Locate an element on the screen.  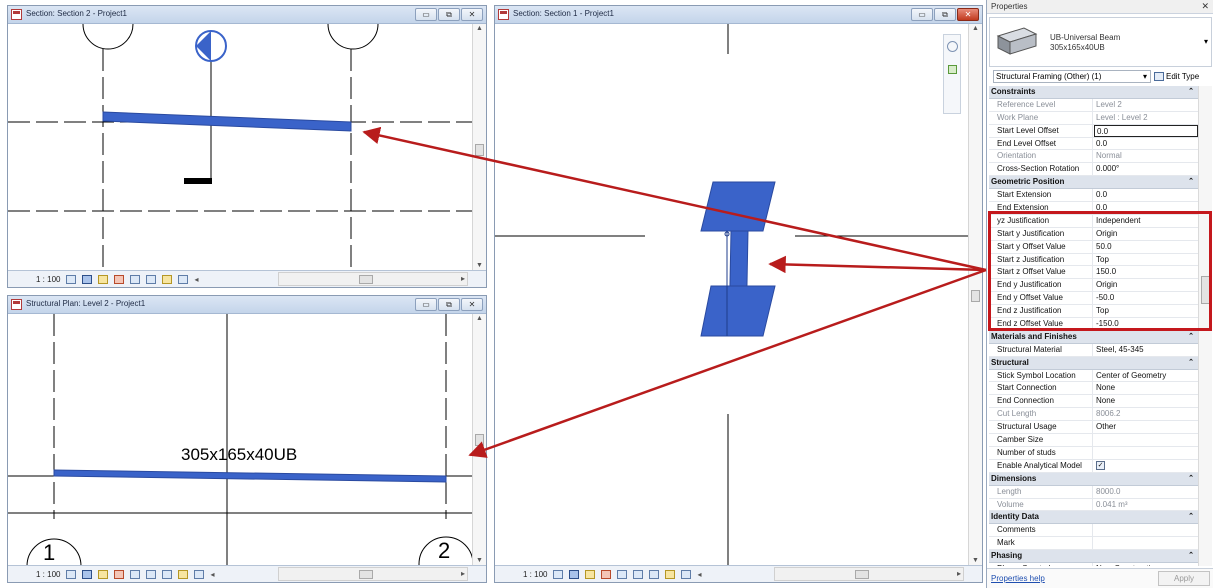
property-row: End Extension 0.0 is located at coordinates (1100, 208).